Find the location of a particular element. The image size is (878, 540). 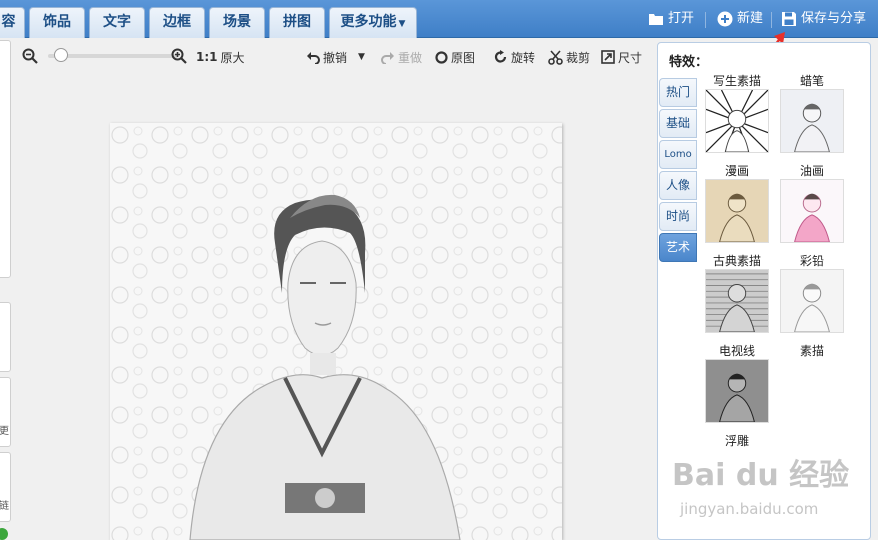

category-tab-hot: 热门 is located at coordinates (678, 92).